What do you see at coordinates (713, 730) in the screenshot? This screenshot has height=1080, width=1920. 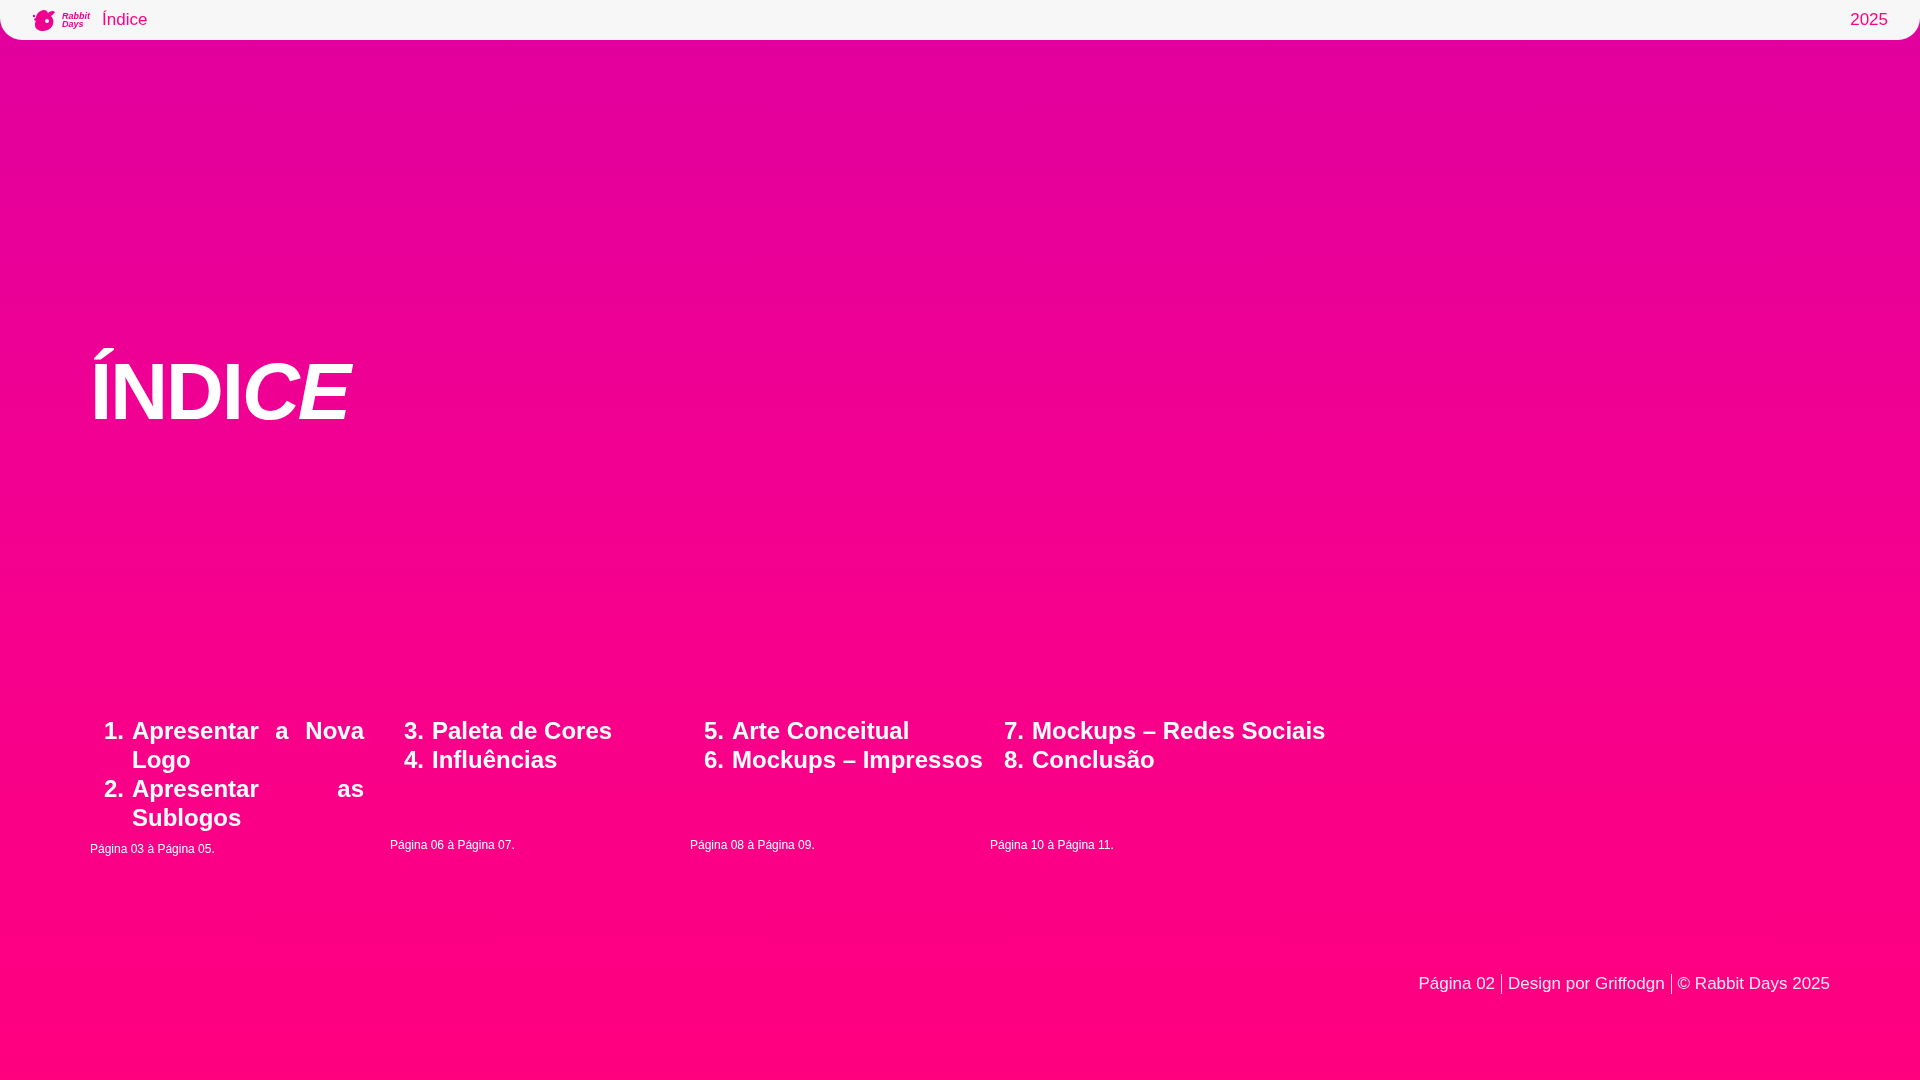 I see `item-number: 5.` at bounding box center [713, 730].